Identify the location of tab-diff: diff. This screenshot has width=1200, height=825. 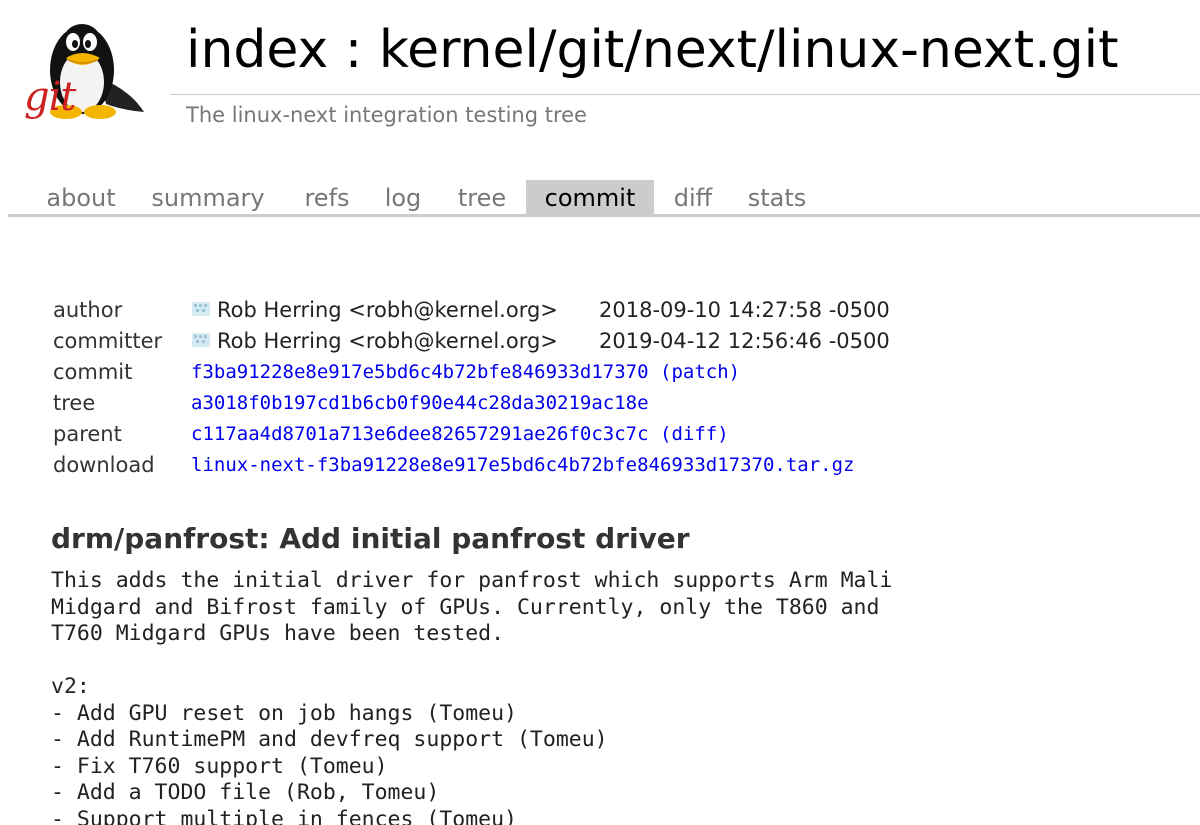
(693, 197).